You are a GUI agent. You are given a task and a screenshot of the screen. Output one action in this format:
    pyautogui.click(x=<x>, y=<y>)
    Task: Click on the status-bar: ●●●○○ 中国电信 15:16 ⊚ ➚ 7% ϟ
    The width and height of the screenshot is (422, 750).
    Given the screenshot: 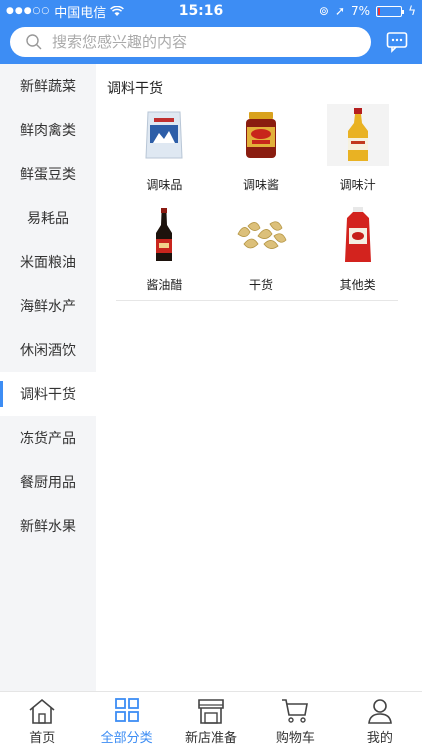 What is the action you would take?
    pyautogui.click(x=211, y=11)
    